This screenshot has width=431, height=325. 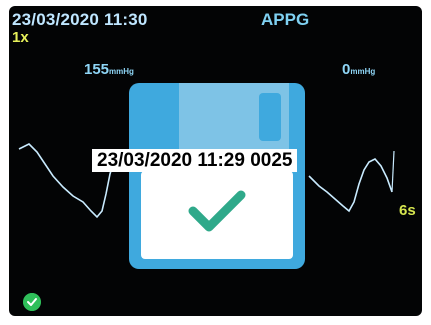 I want to click on waveform-tail-right, so click(x=393, y=171).